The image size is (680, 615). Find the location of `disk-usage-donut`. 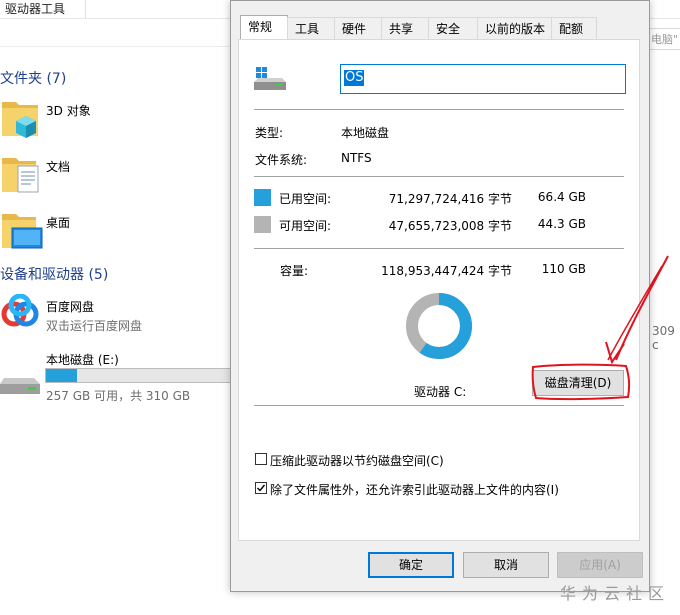

disk-usage-donut is located at coordinates (439, 326).